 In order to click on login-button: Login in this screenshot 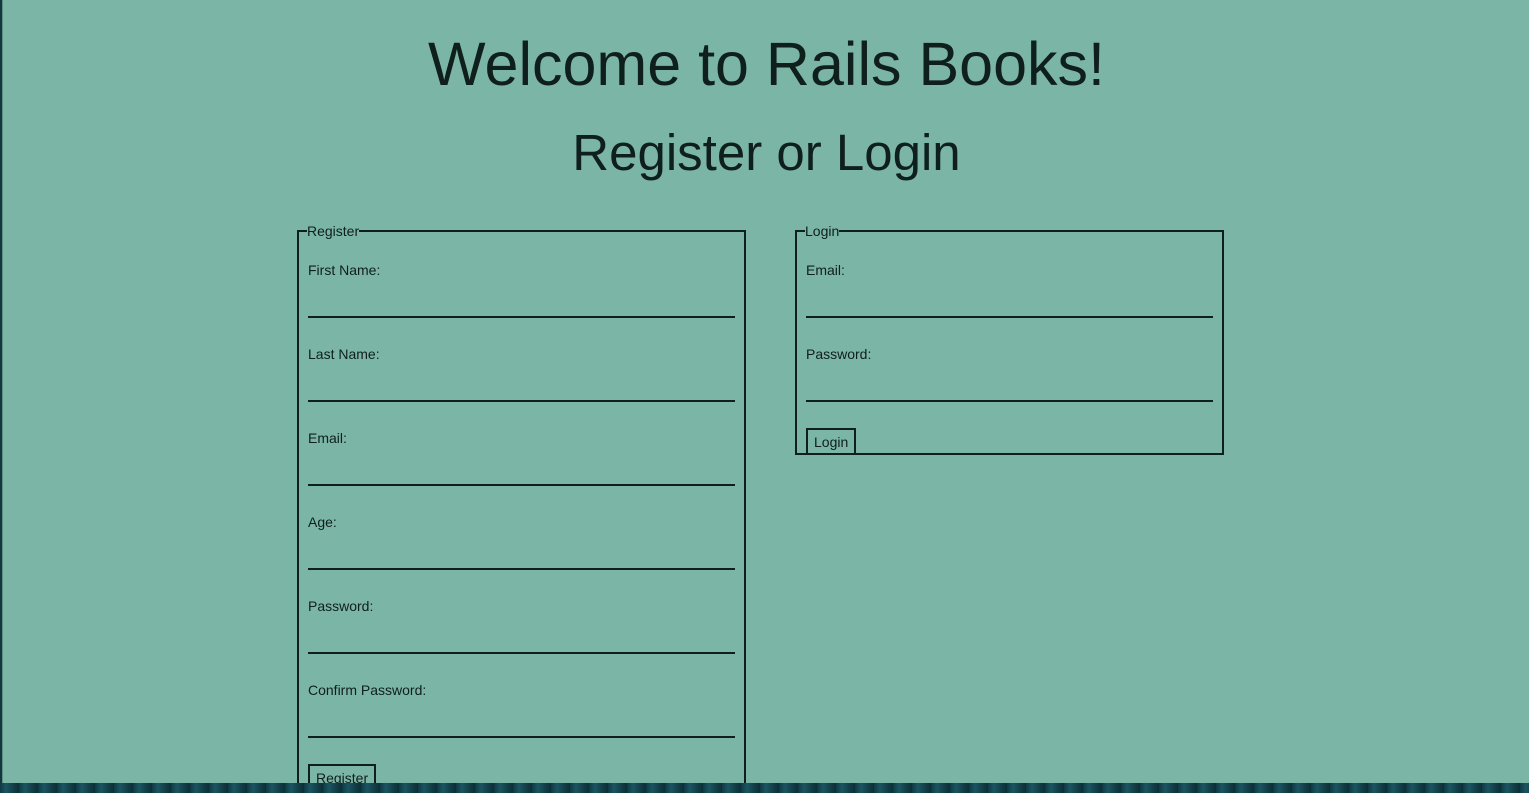, I will do `click(831, 441)`.